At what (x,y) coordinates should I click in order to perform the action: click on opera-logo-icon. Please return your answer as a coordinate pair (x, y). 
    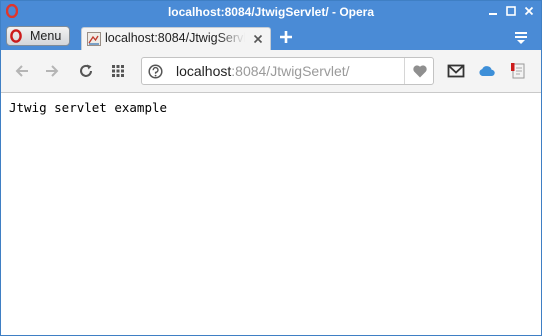
    Looking at the image, I should click on (16, 36).